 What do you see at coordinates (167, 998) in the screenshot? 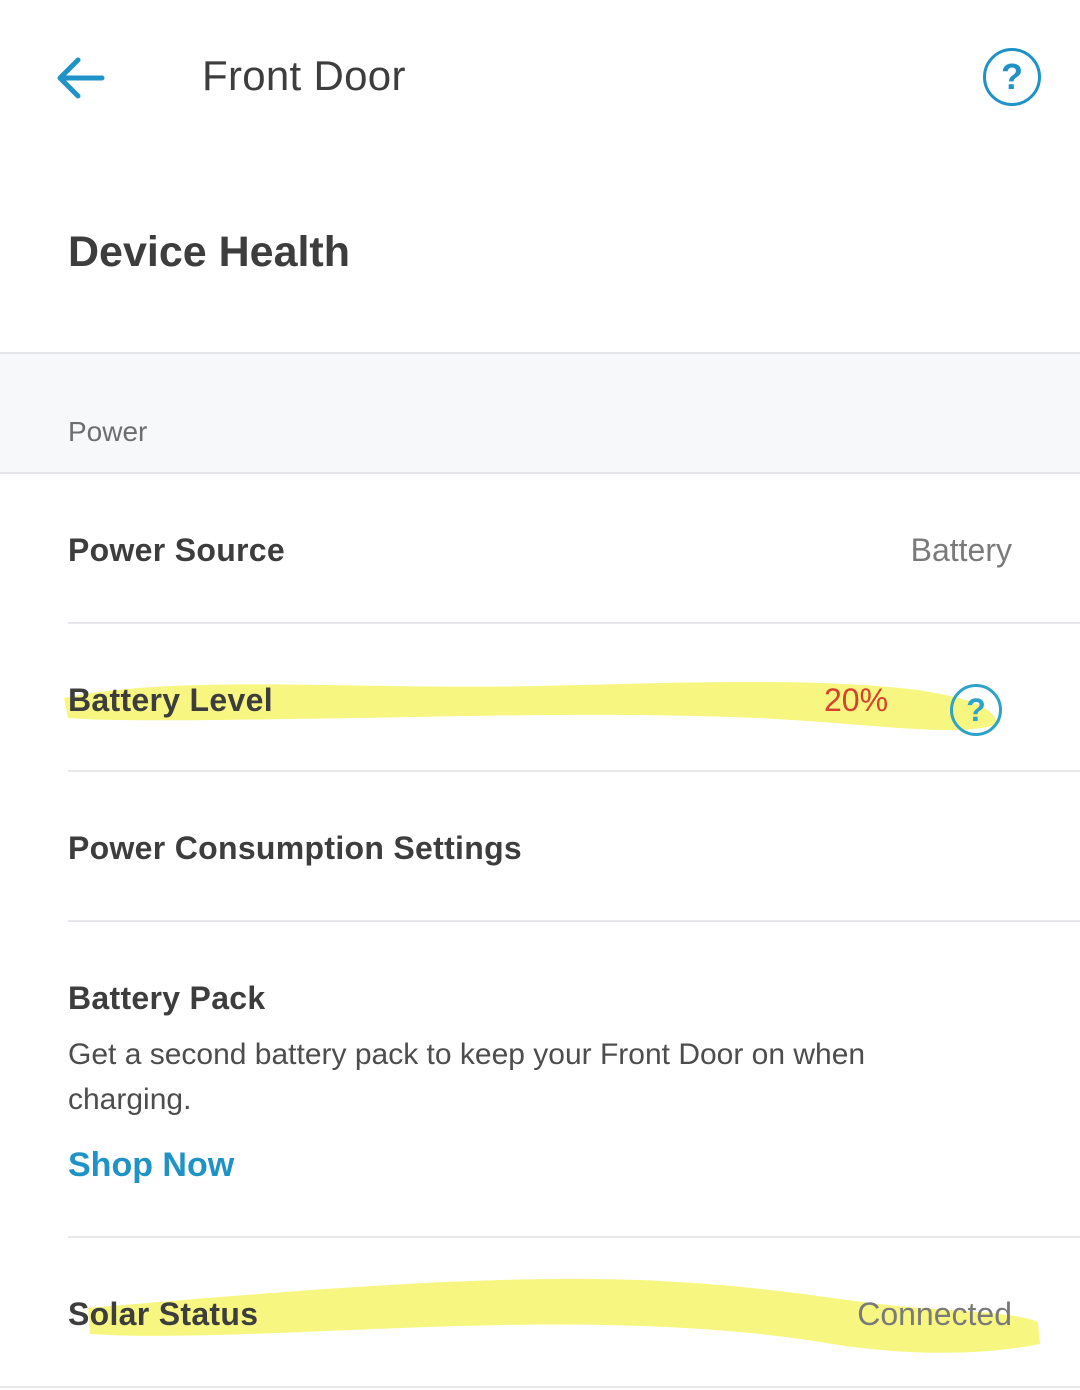
I see `battery-pack-label: Battery Pack` at bounding box center [167, 998].